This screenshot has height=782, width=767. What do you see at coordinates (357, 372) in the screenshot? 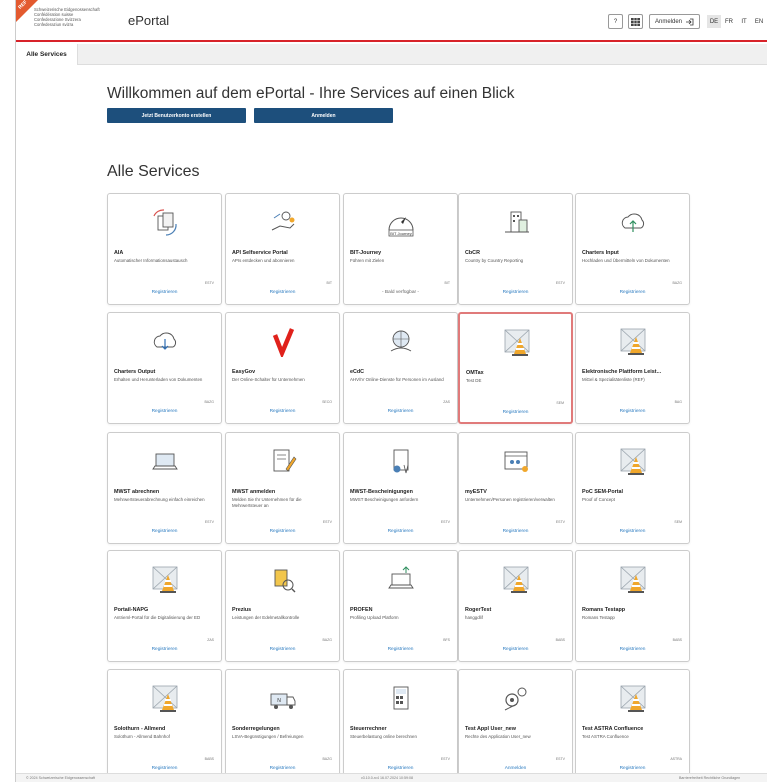
I see `service-title: eCdC` at bounding box center [357, 372].